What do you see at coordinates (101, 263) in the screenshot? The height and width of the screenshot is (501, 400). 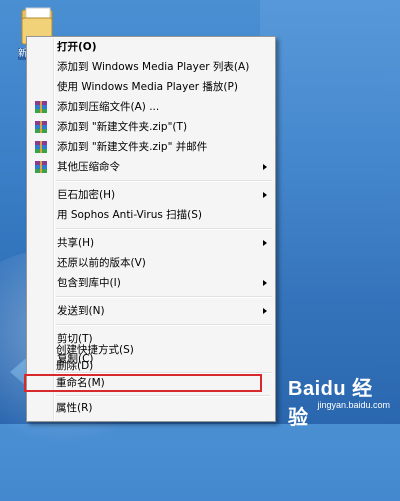 I see `menu-item-label: 还原以前的版本(V)` at bounding box center [101, 263].